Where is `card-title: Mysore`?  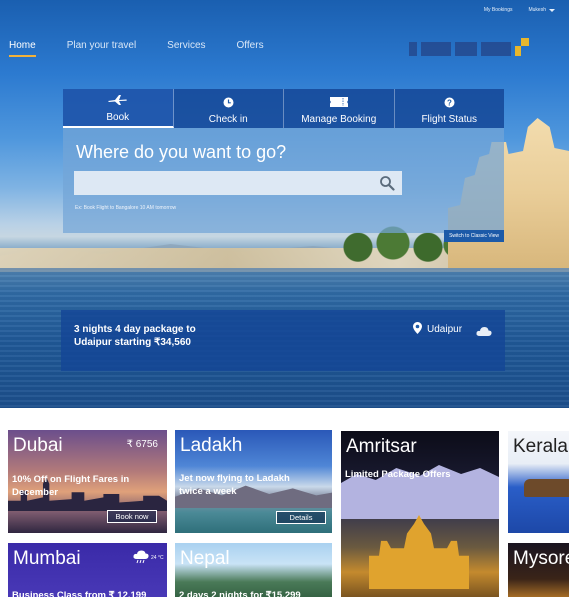
card-title: Mysore is located at coordinates (541, 558).